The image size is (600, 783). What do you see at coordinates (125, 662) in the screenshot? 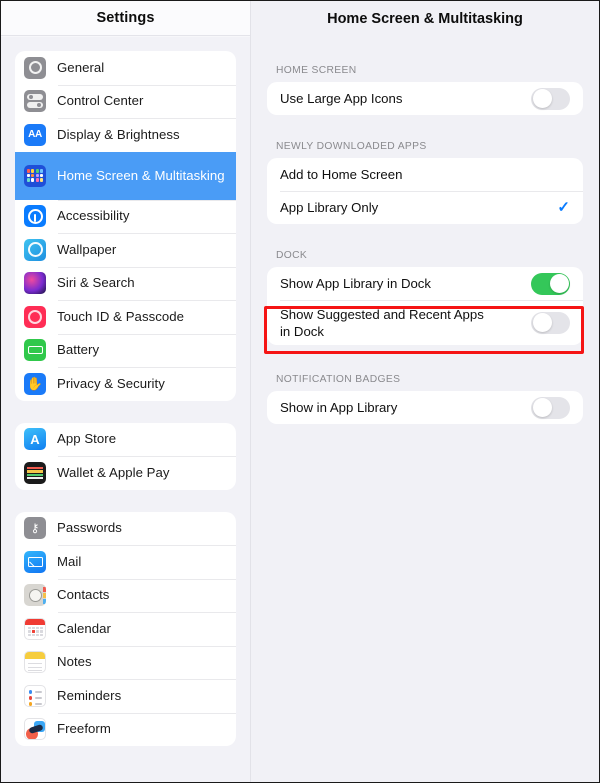
I see `sidebar-item-notes: Notes` at bounding box center [125, 662].